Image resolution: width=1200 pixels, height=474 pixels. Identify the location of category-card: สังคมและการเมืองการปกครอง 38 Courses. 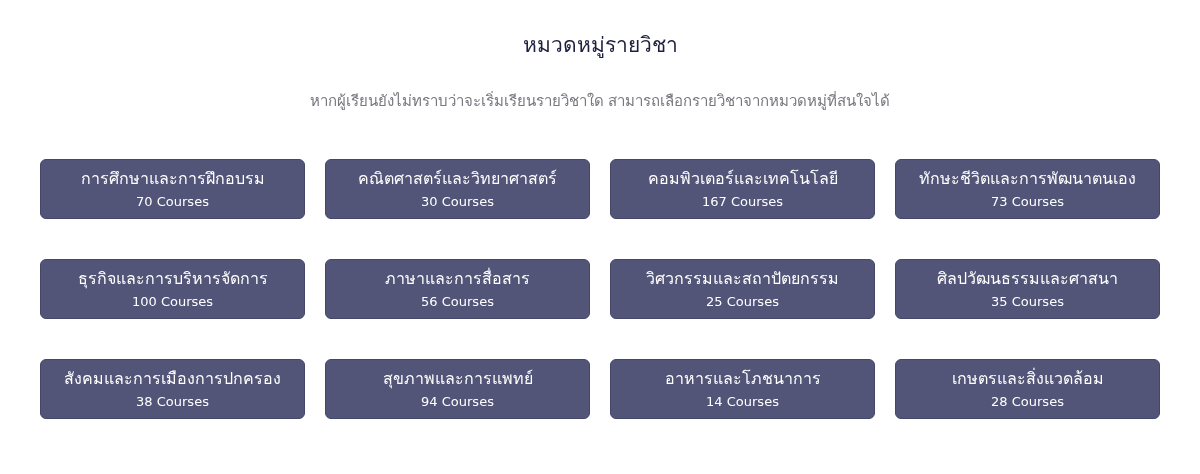
(172, 389).